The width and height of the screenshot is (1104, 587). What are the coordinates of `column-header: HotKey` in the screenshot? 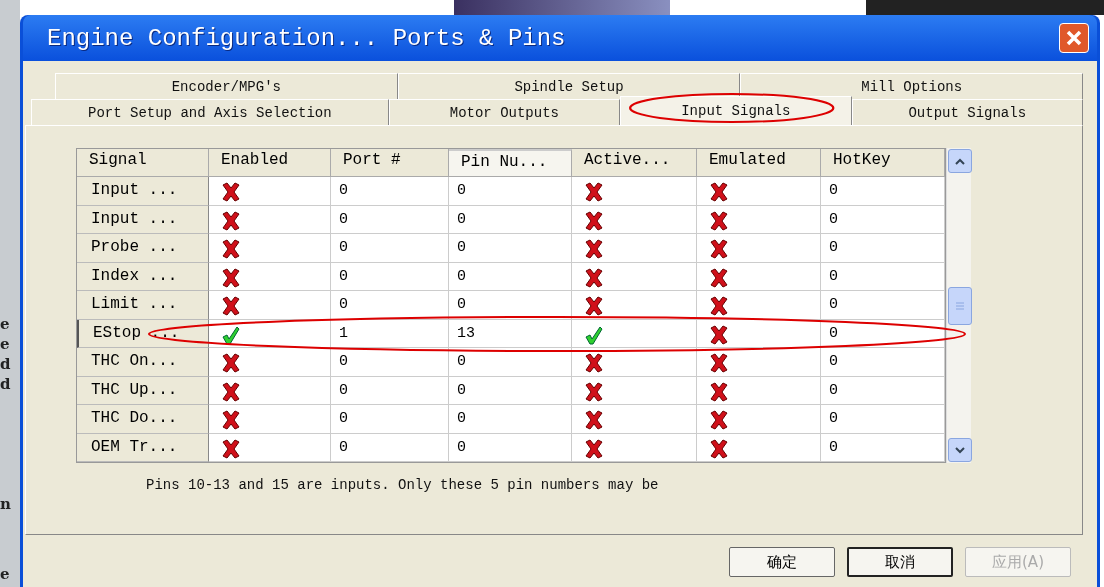 It's located at (883, 163).